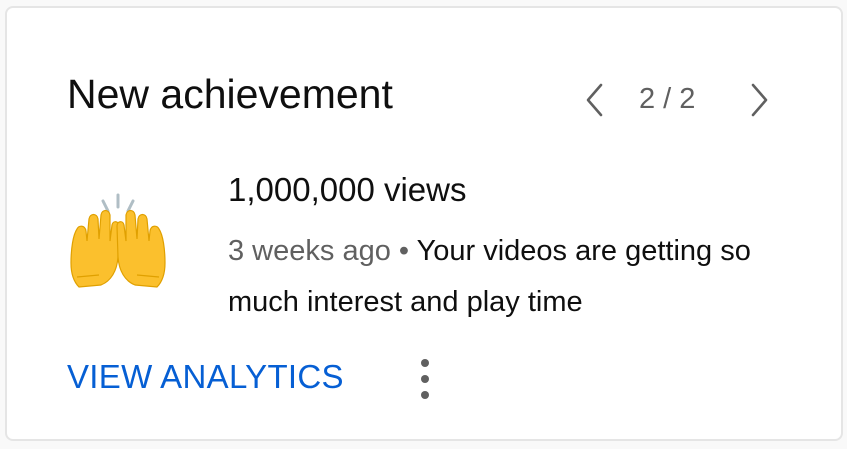  I want to click on raising-hands-icon, so click(118, 240).